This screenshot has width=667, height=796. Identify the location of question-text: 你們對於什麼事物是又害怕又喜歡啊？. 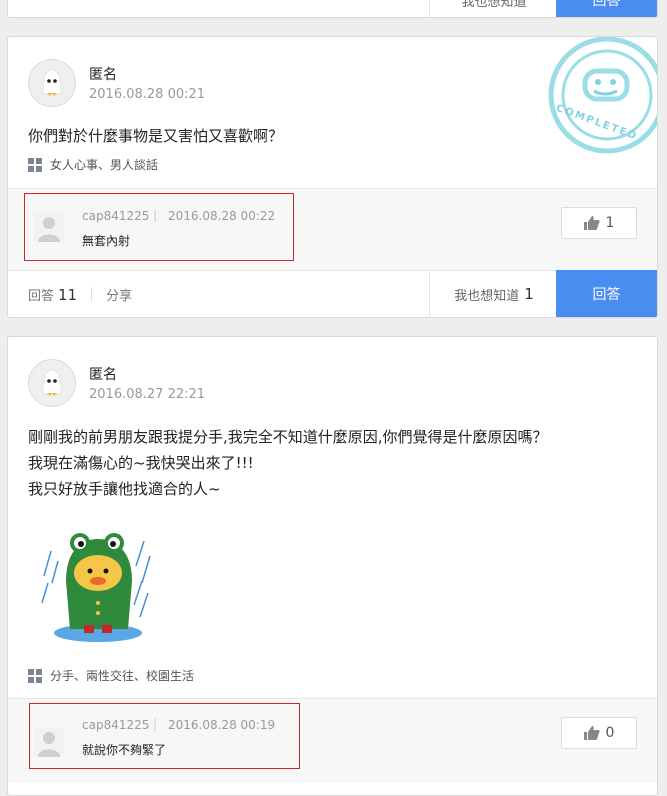
(155, 136).